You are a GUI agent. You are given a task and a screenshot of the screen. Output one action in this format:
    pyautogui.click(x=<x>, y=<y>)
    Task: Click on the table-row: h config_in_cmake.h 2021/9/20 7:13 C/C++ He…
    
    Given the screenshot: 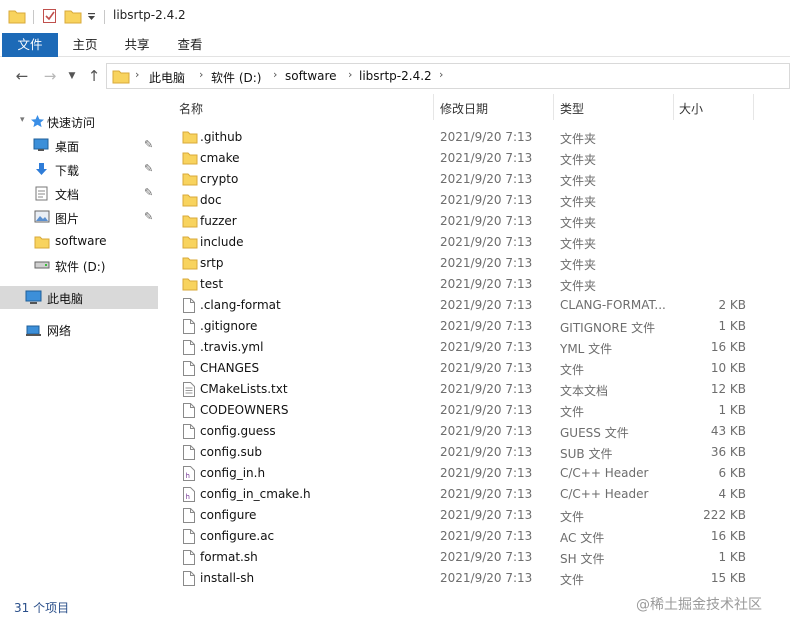 What is the action you would take?
    pyautogui.click(x=475, y=494)
    